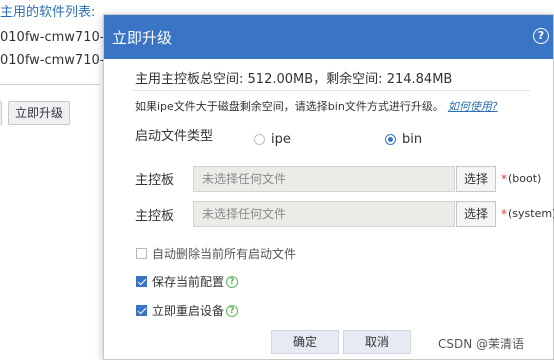 The image size is (554, 360). I want to click on reboot-now-checkbox: 立即重启设备 ?, so click(187, 310).